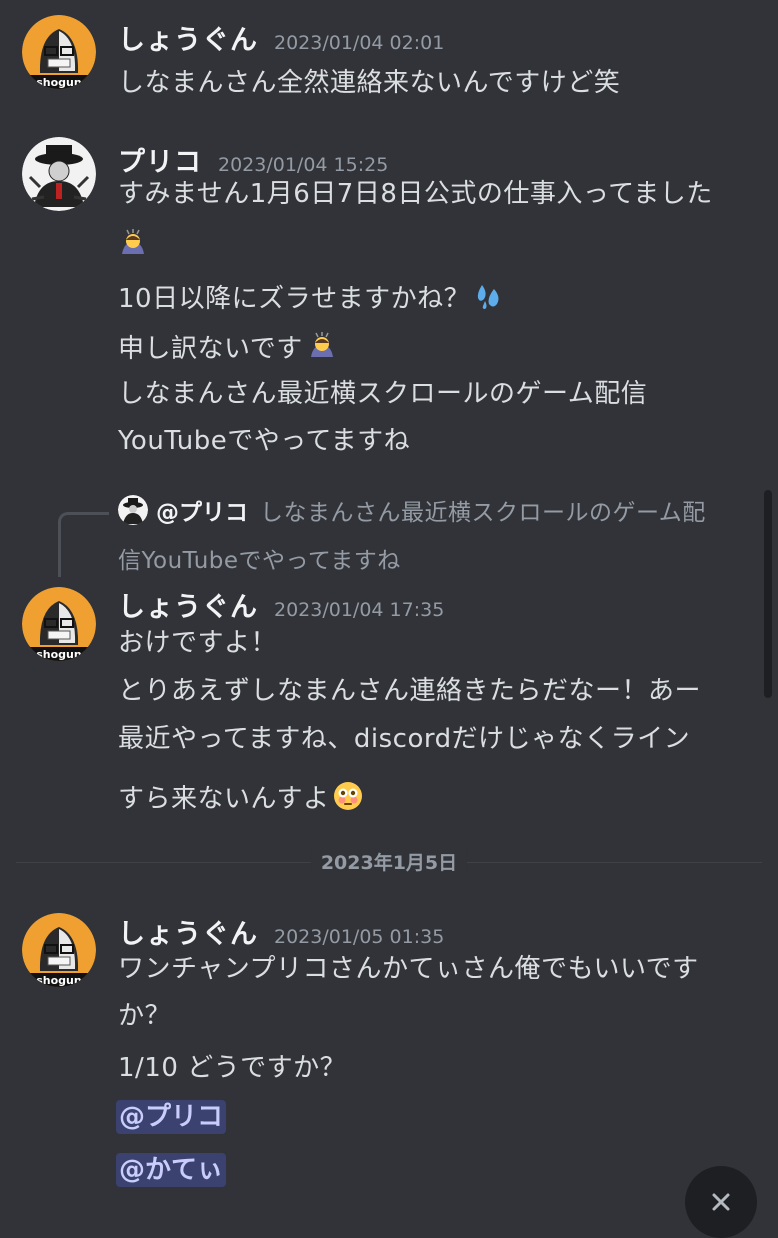 This screenshot has width=778, height=1238. Describe the element at coordinates (198, 643) in the screenshot. I see `message-text: おけですよ！` at that location.